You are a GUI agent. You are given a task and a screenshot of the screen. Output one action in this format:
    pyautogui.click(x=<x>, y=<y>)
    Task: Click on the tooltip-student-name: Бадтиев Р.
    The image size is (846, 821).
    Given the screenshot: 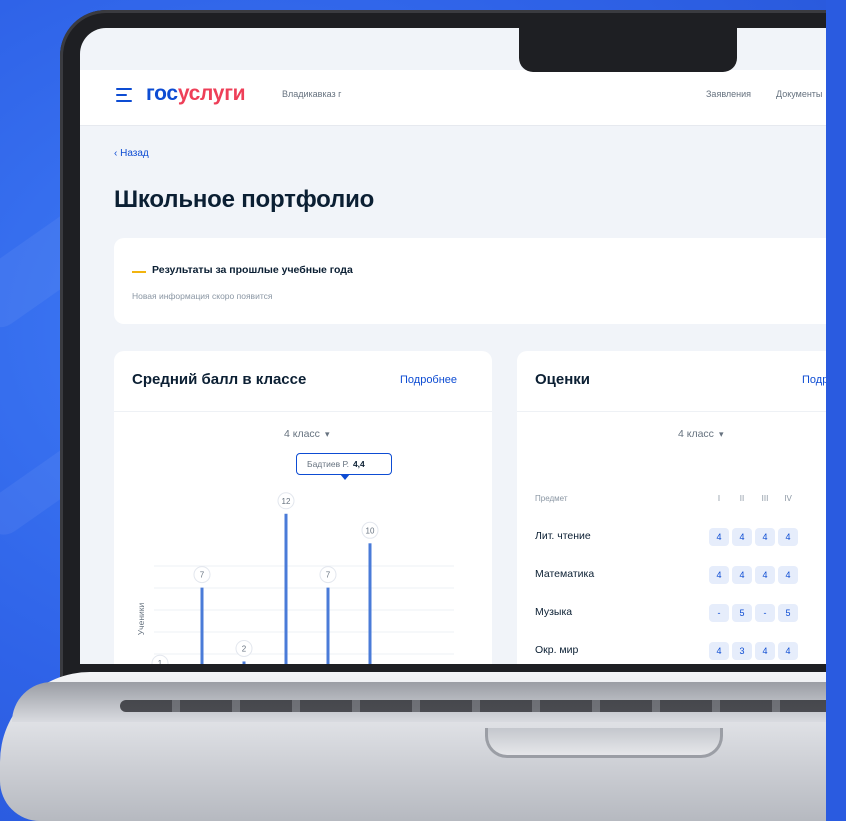 What is the action you would take?
    pyautogui.click(x=328, y=464)
    